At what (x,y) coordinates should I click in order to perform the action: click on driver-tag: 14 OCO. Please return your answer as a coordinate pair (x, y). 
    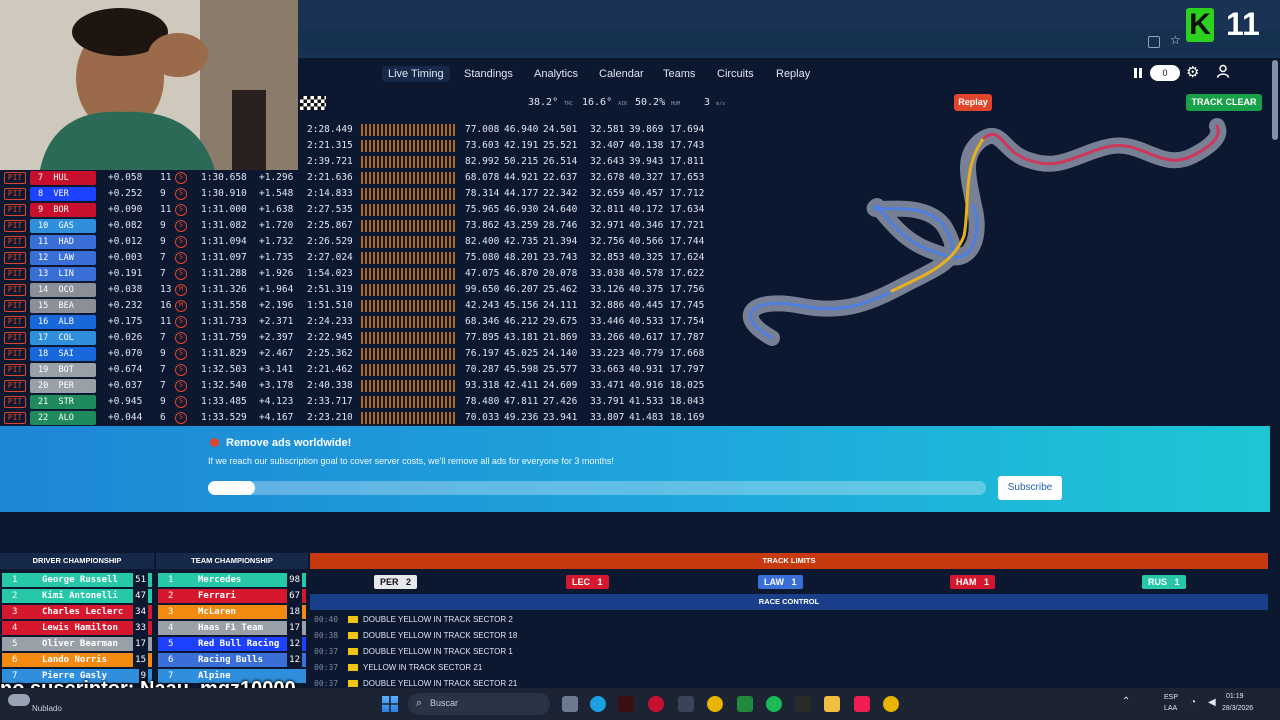
    Looking at the image, I should click on (63, 290).